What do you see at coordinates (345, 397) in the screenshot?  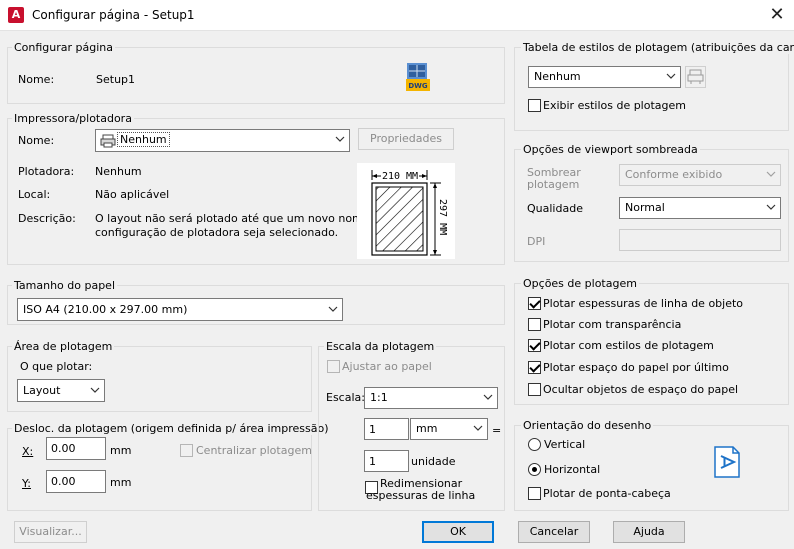 I see `scale-label: Escala:` at bounding box center [345, 397].